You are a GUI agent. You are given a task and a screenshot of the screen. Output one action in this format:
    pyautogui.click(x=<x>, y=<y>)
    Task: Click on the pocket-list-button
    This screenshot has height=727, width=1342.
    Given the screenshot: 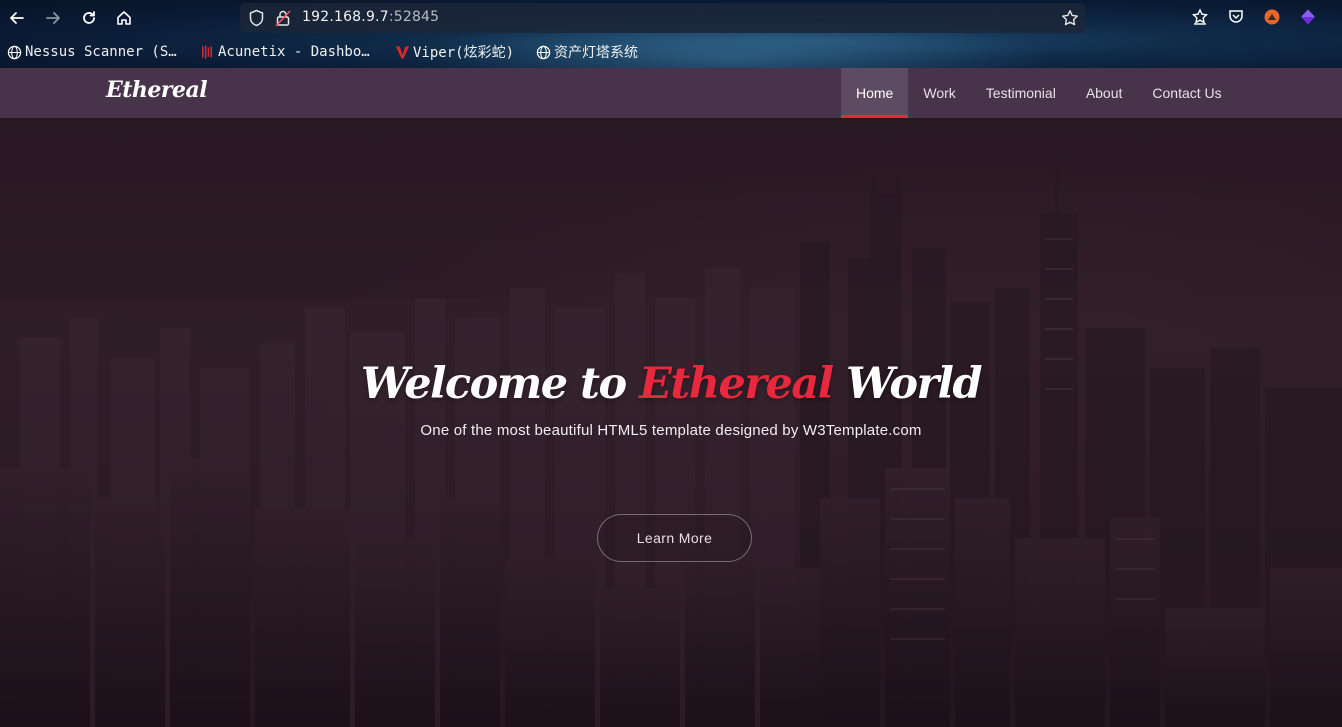 What is the action you would take?
    pyautogui.click(x=1200, y=17)
    